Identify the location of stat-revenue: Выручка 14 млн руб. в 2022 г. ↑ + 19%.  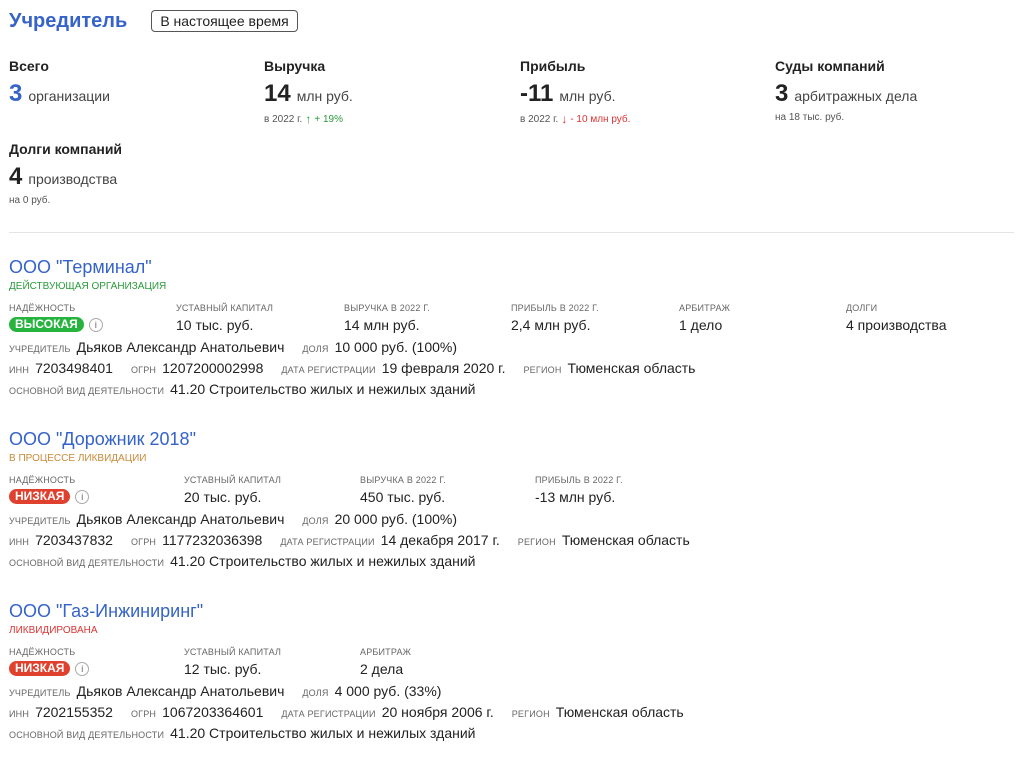
(384, 92).